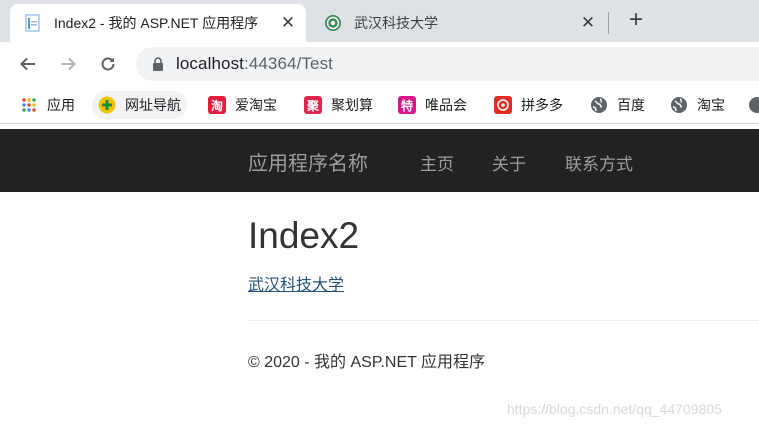  I want to click on bookmark-label: 唯品会, so click(446, 105).